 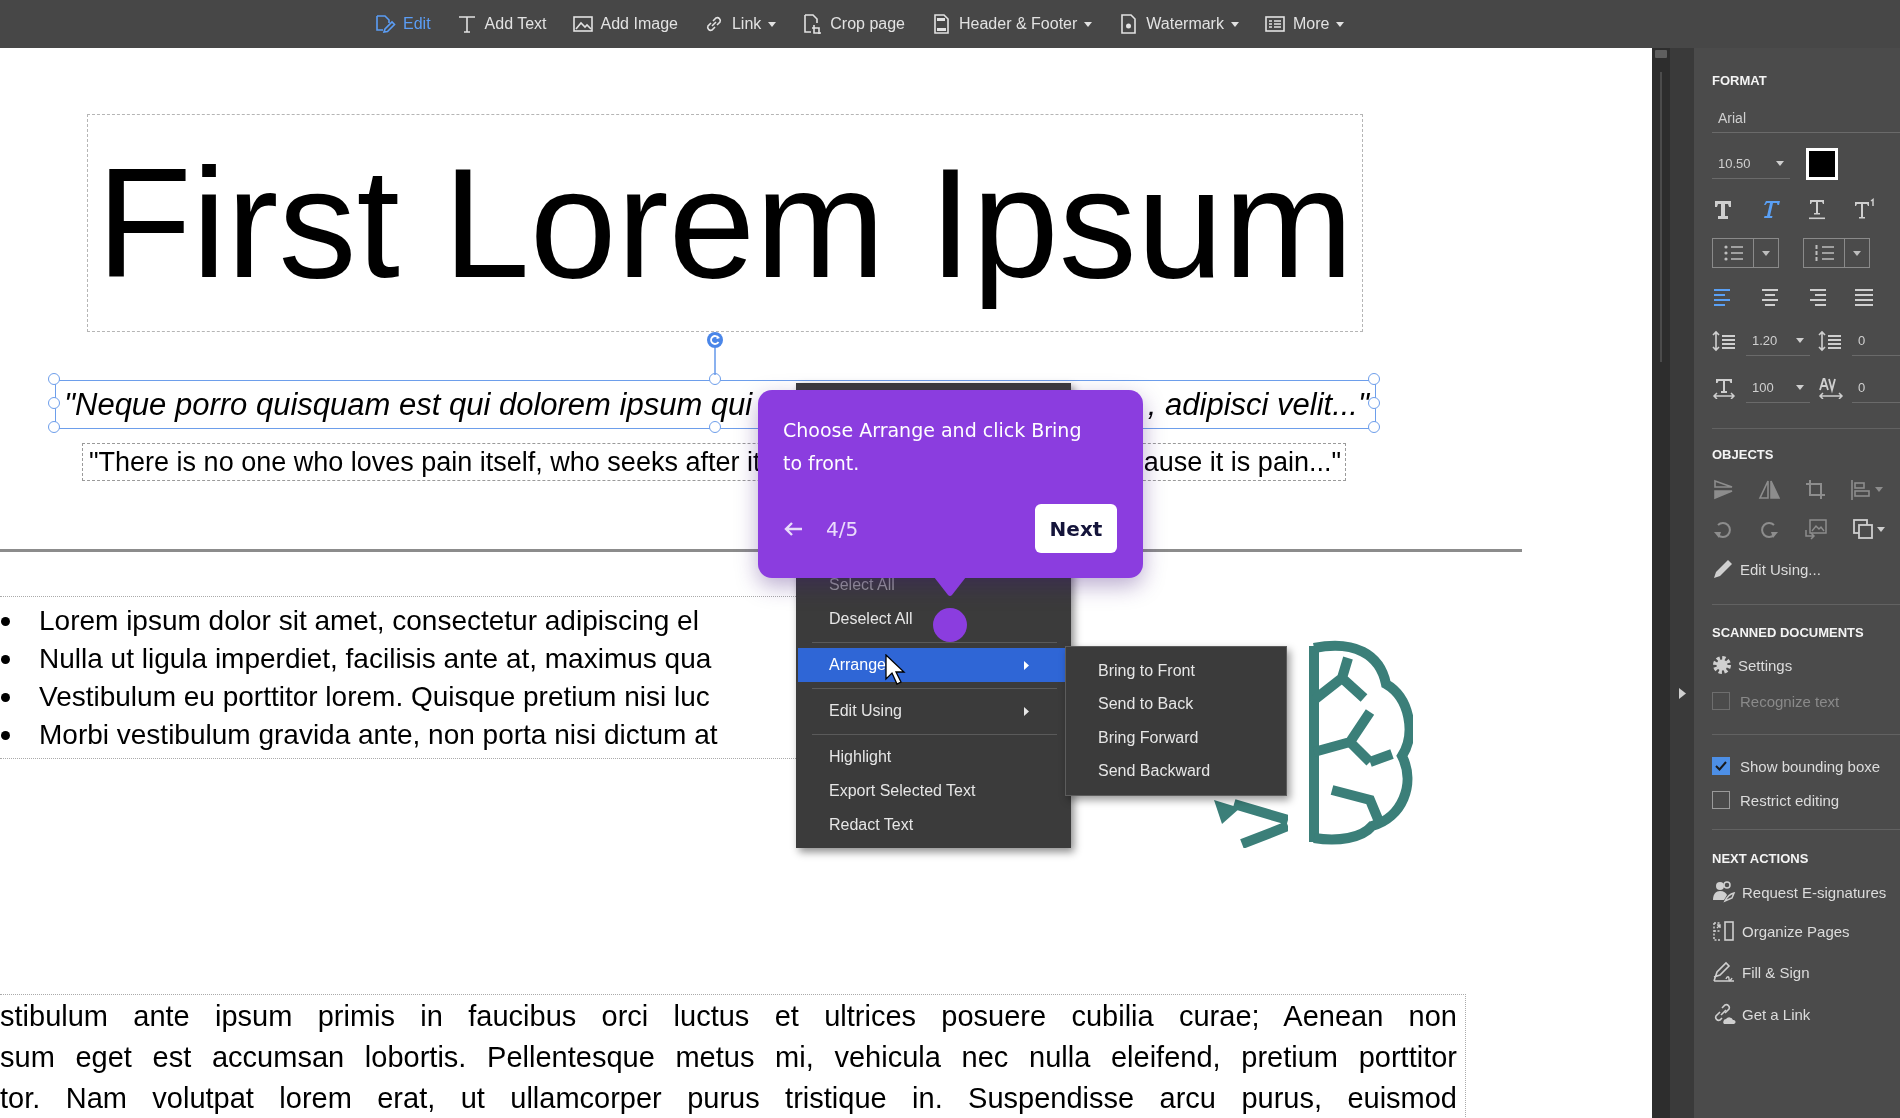 What do you see at coordinates (375, 659) in the screenshot?
I see `list-item-text: Nulla ut ligula imperdiet, facilisis ante at, maximus qua` at bounding box center [375, 659].